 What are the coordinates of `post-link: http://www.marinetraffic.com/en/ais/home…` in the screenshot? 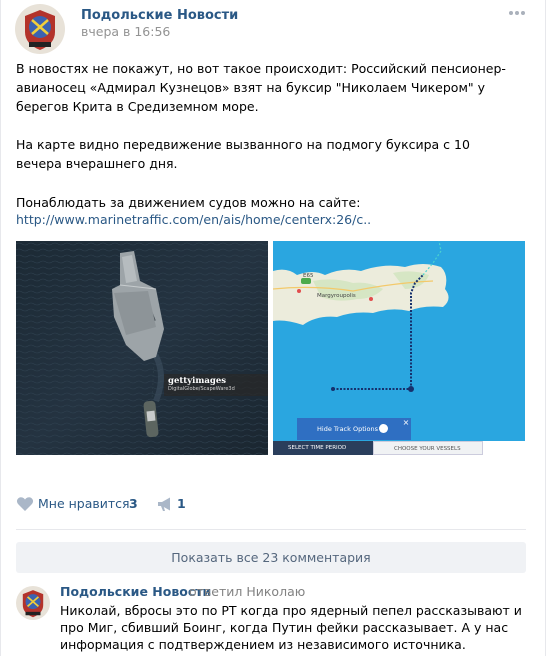 It's located at (193, 219).